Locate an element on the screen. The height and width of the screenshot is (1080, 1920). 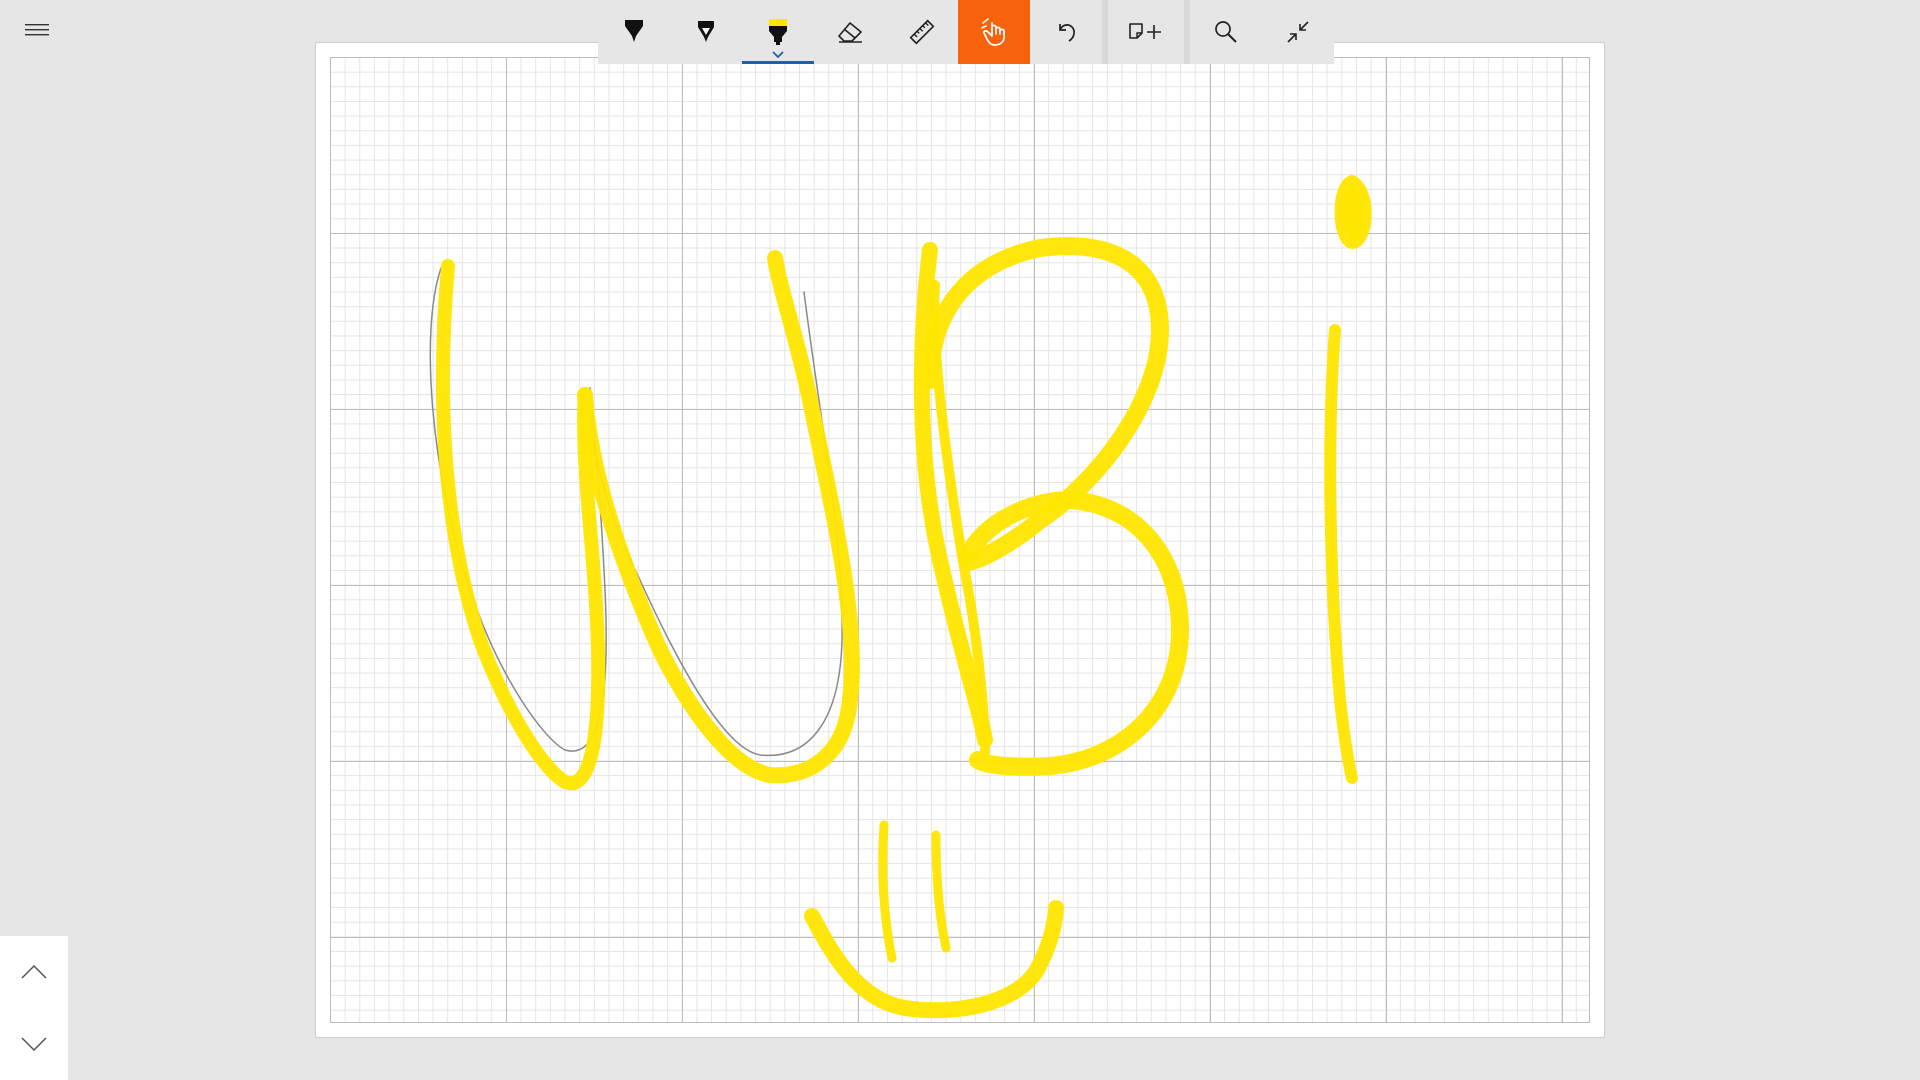
next-page-button is located at coordinates (34, 1044).